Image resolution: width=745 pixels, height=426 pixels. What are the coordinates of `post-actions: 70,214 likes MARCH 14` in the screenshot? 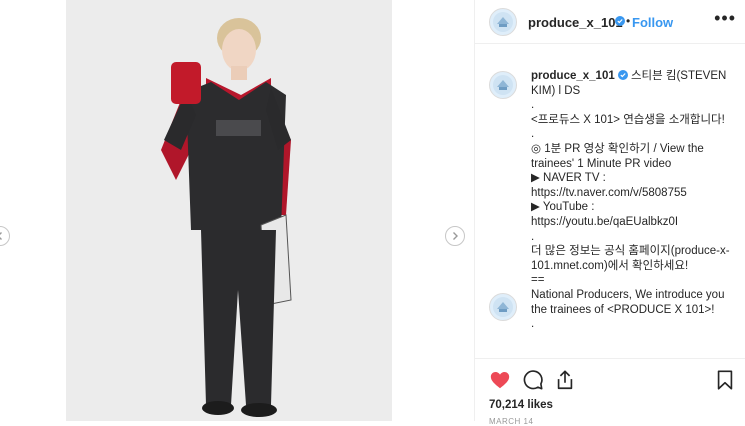 It's located at (610, 392).